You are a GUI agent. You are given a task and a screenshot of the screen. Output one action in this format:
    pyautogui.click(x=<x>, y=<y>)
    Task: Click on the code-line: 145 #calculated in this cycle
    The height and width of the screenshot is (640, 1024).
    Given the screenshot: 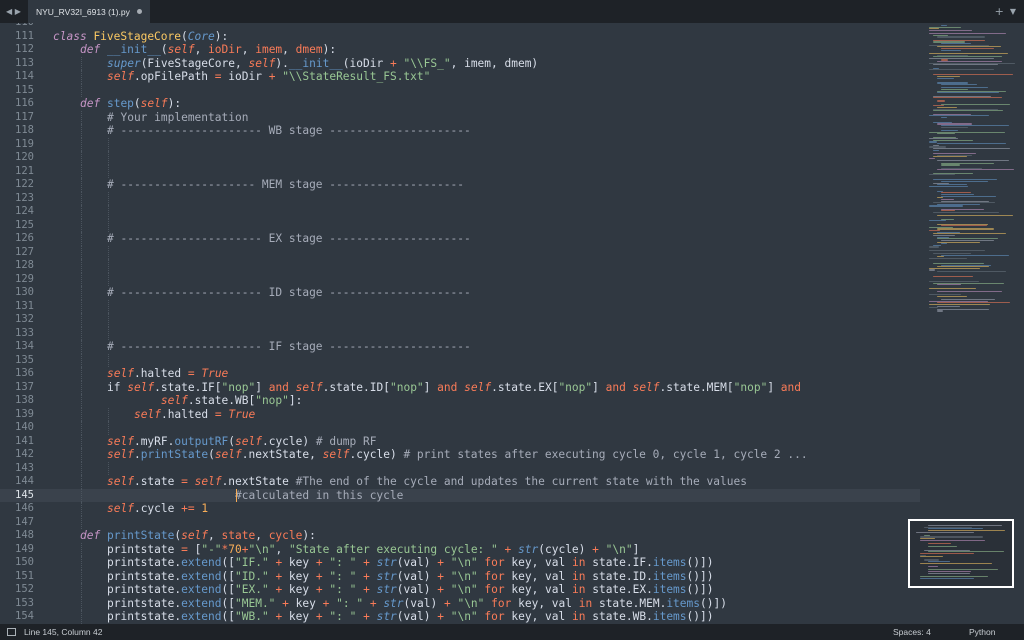 What is the action you would take?
    pyautogui.click(x=460, y=495)
    